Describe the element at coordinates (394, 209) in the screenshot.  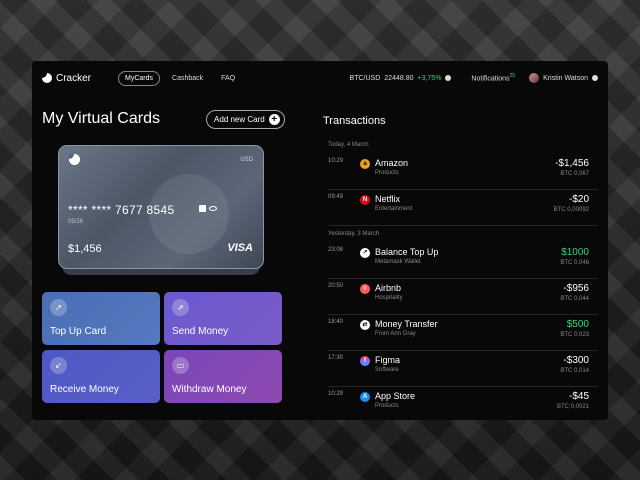
I see `tx-category: Entertainment` at that location.